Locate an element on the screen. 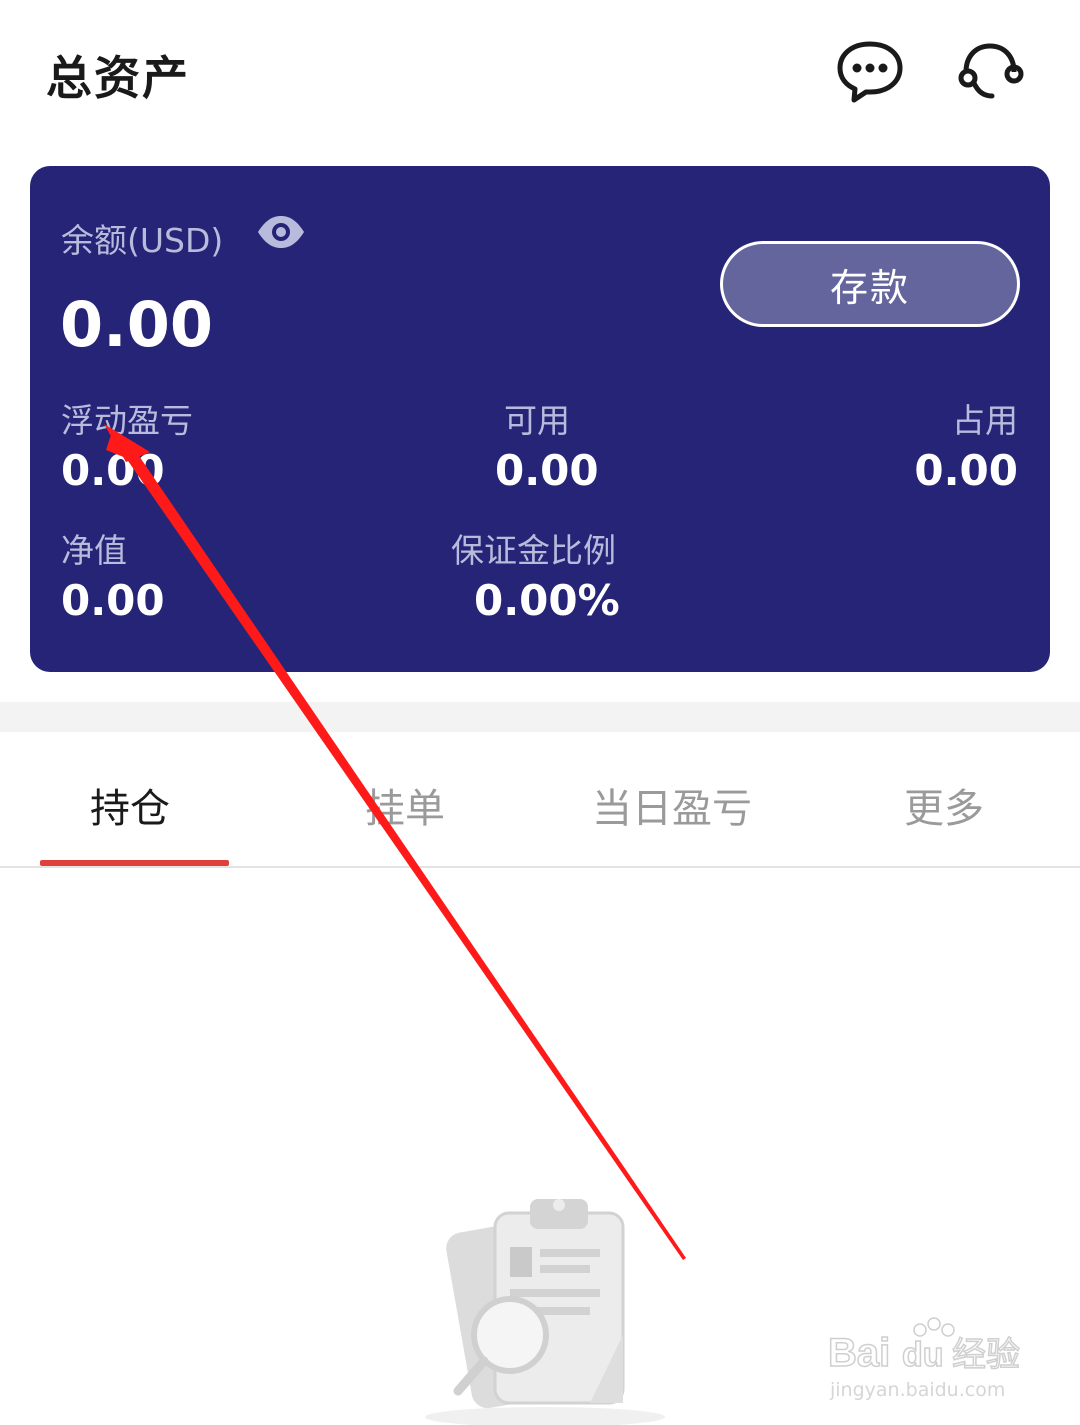 The image size is (1080, 1425). page-title: 总资产 is located at coordinates (118, 78).